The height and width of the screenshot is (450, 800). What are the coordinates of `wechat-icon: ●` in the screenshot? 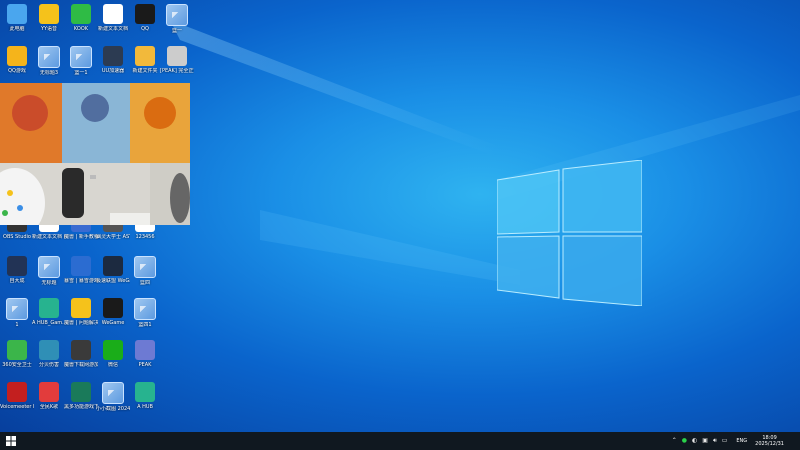 It's located at (684, 441).